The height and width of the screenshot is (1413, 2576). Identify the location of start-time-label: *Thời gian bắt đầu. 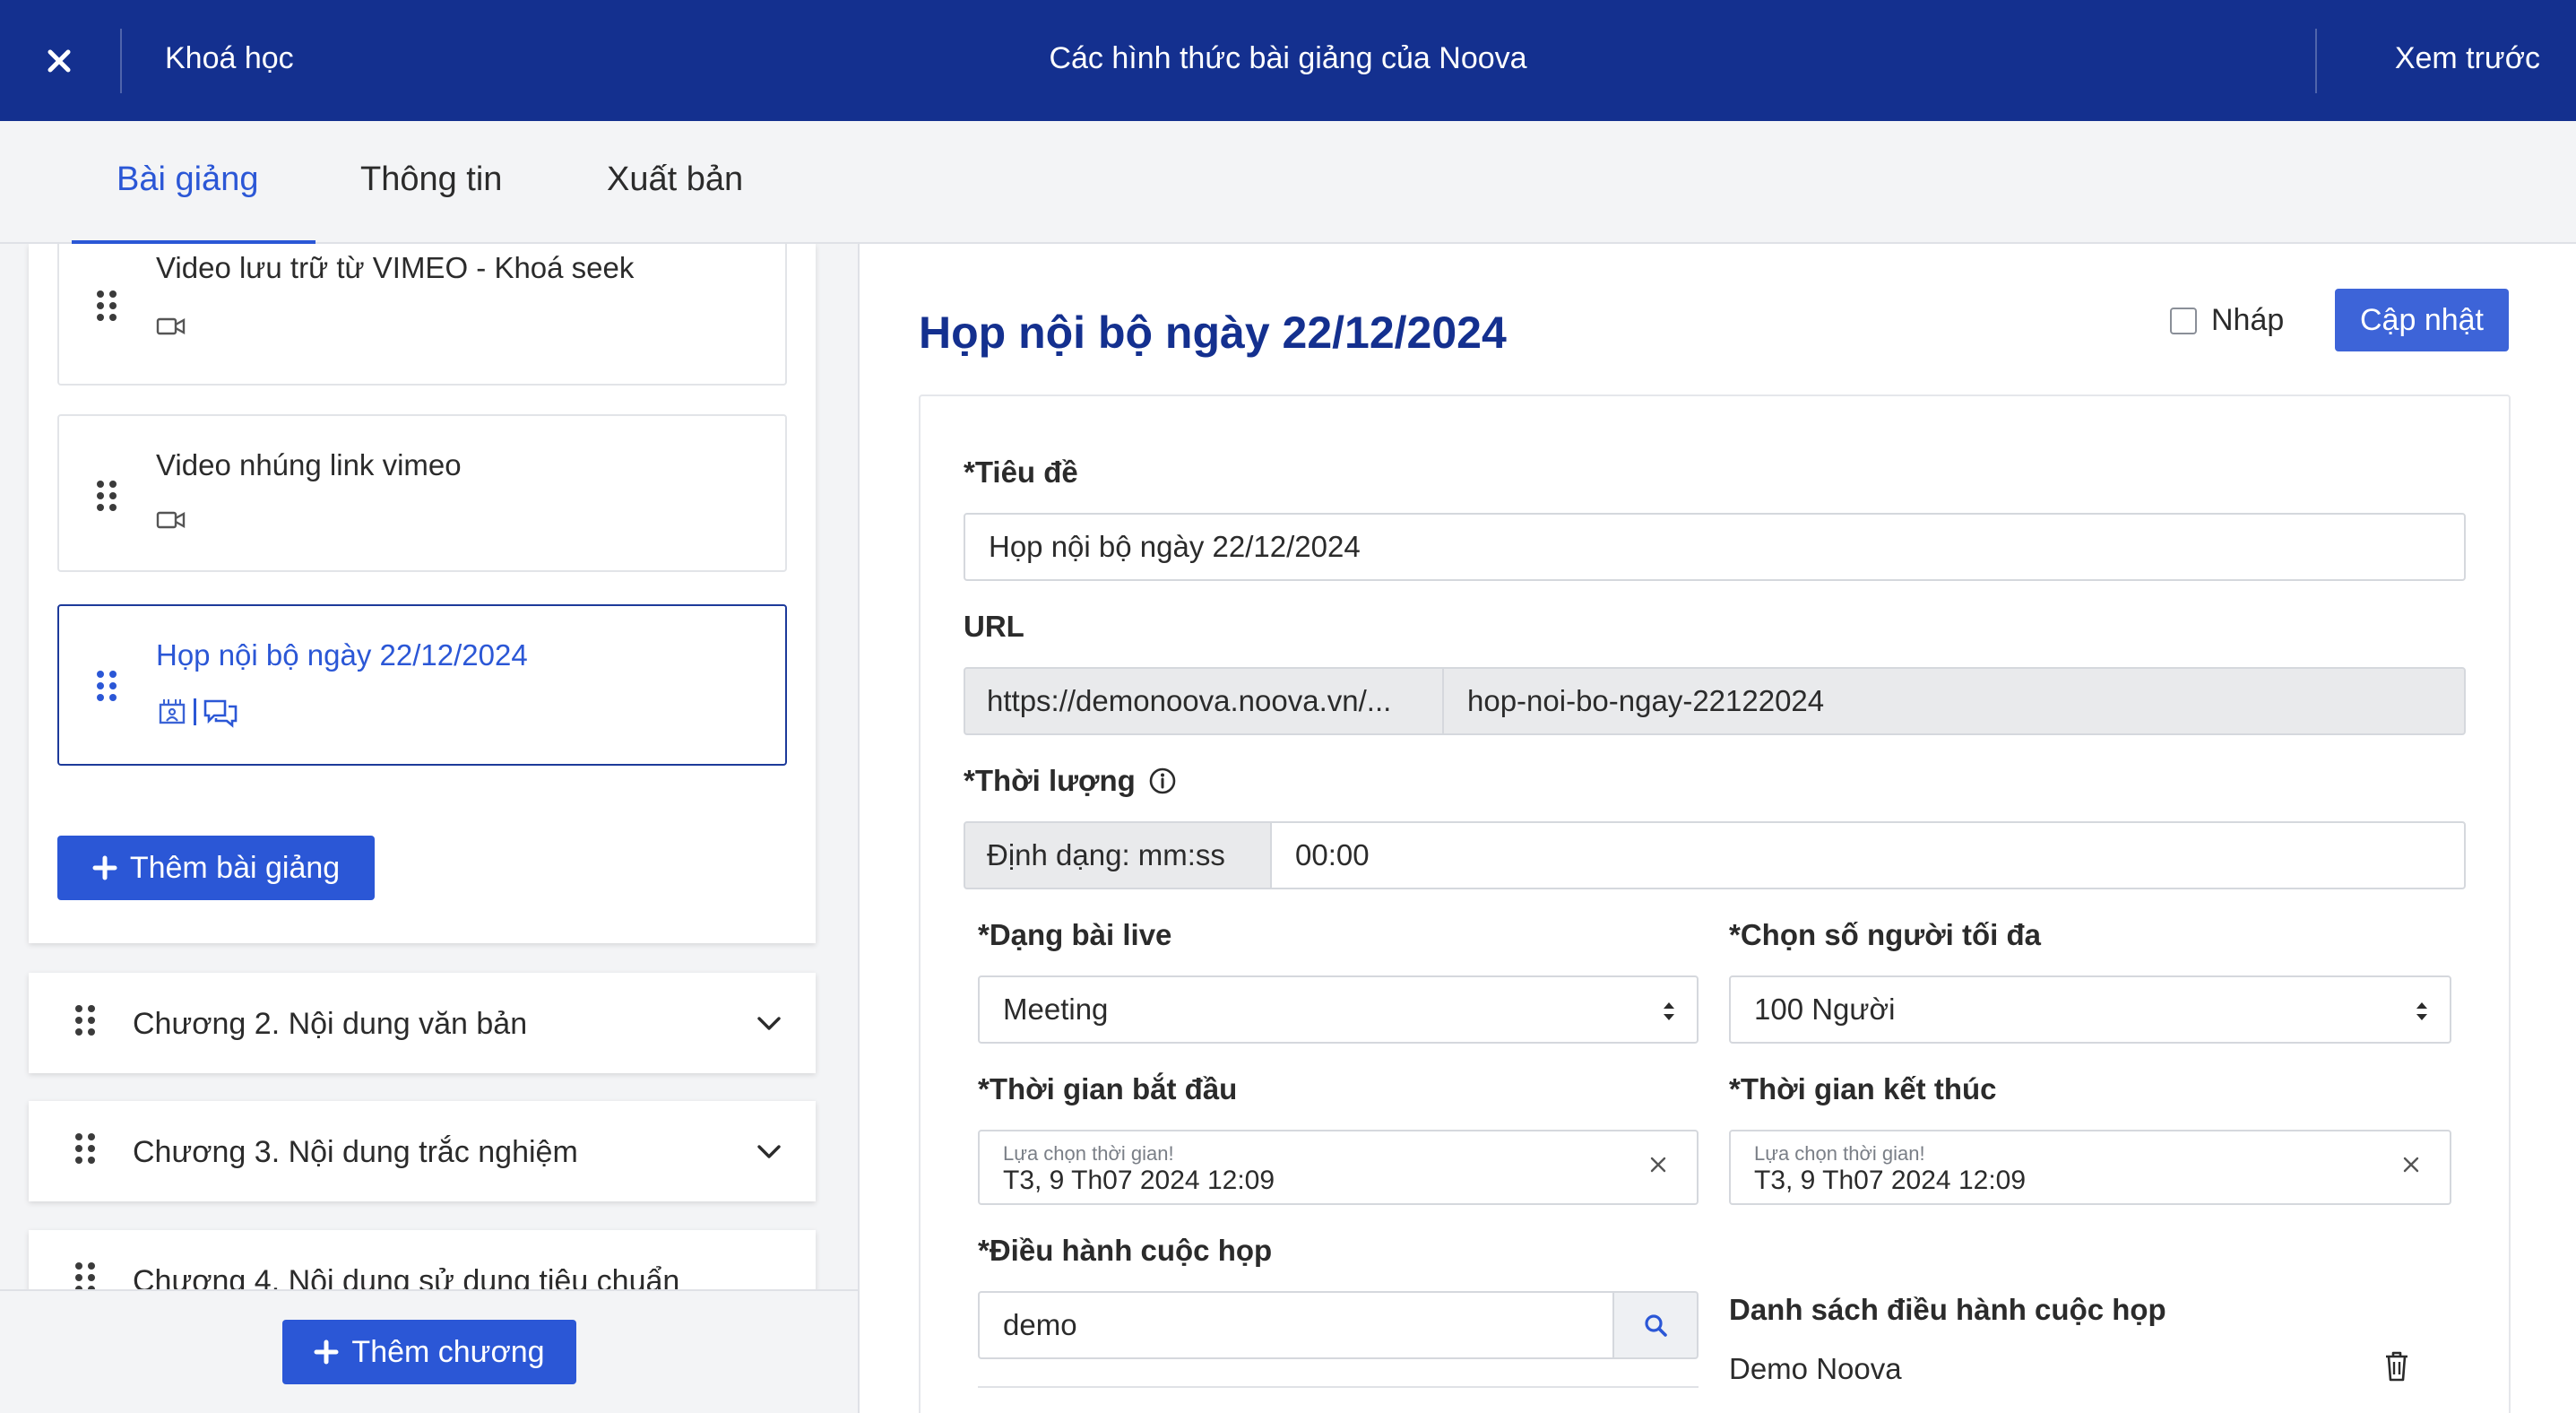
(1108, 1088).